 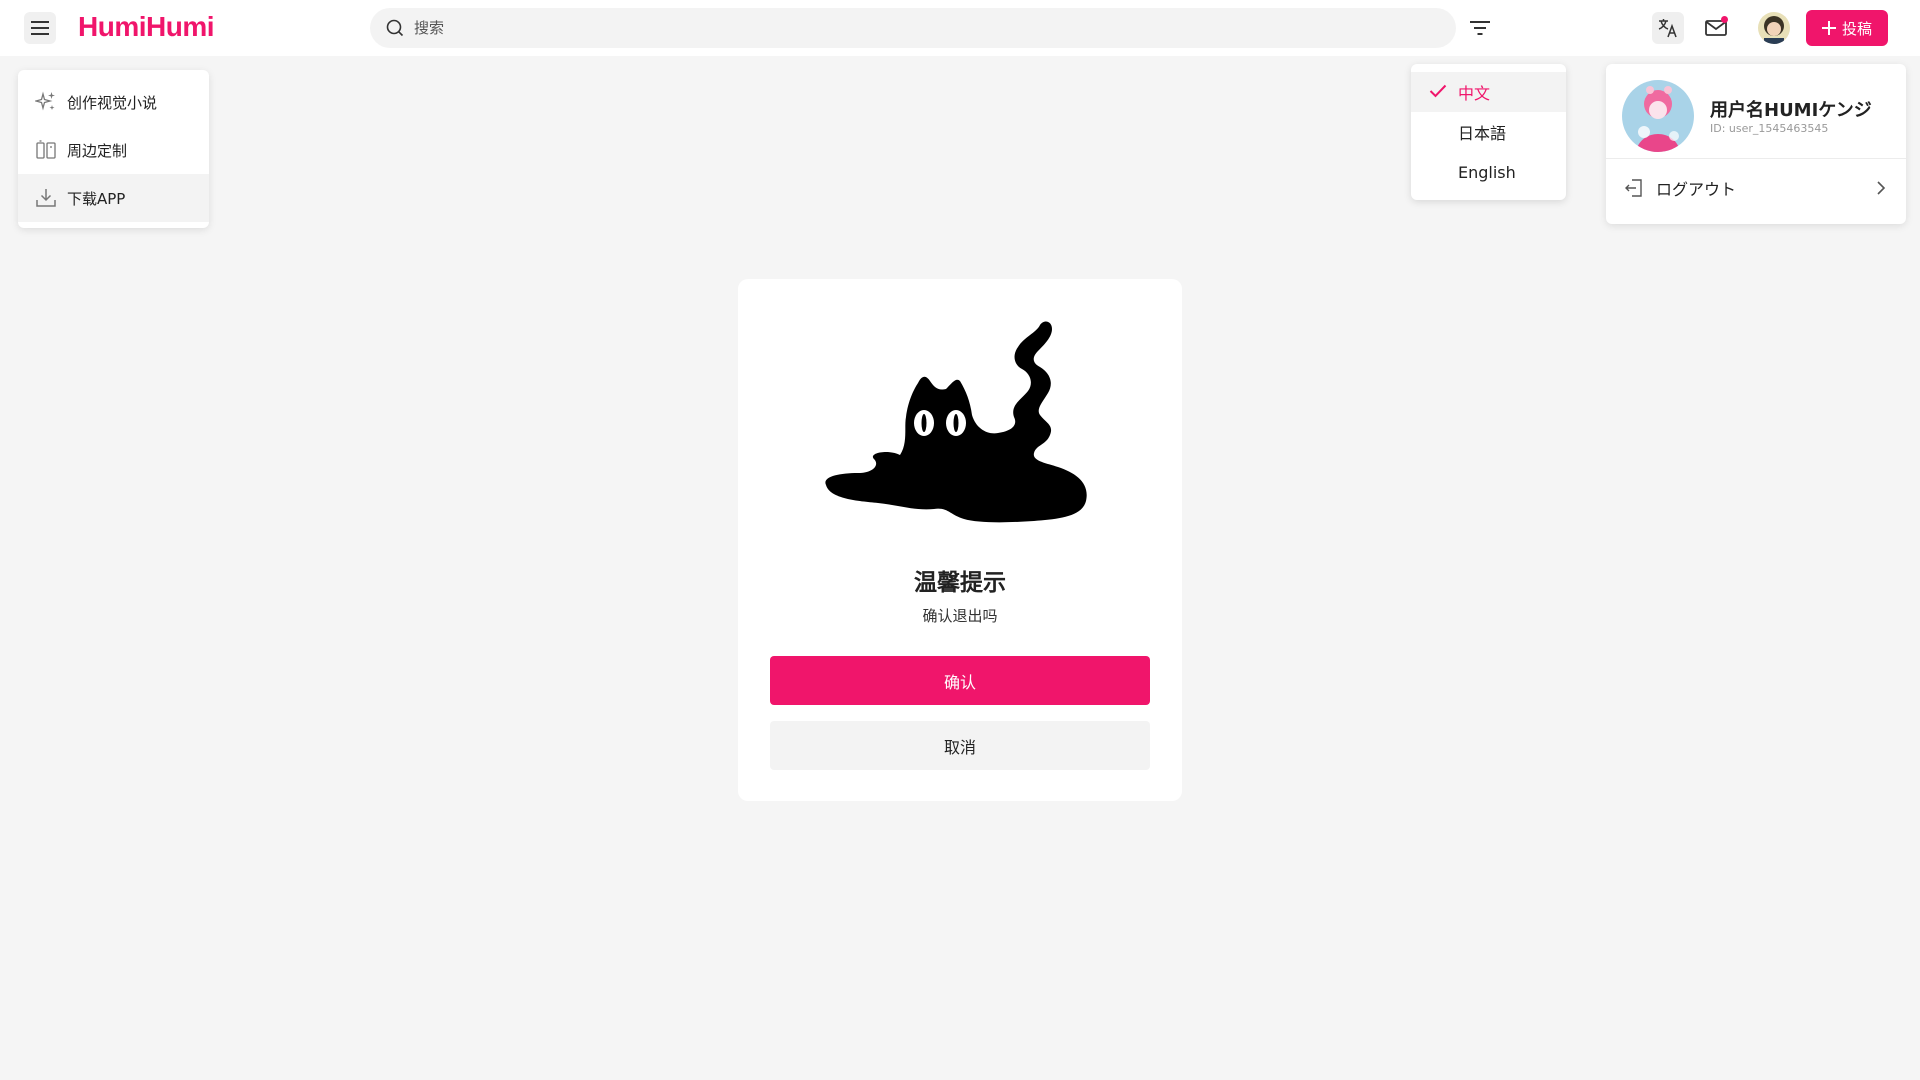 What do you see at coordinates (960, 540) in the screenshot?
I see `logout-confirm-dialog: 温馨提示 确认退出吗 确认 取消` at bounding box center [960, 540].